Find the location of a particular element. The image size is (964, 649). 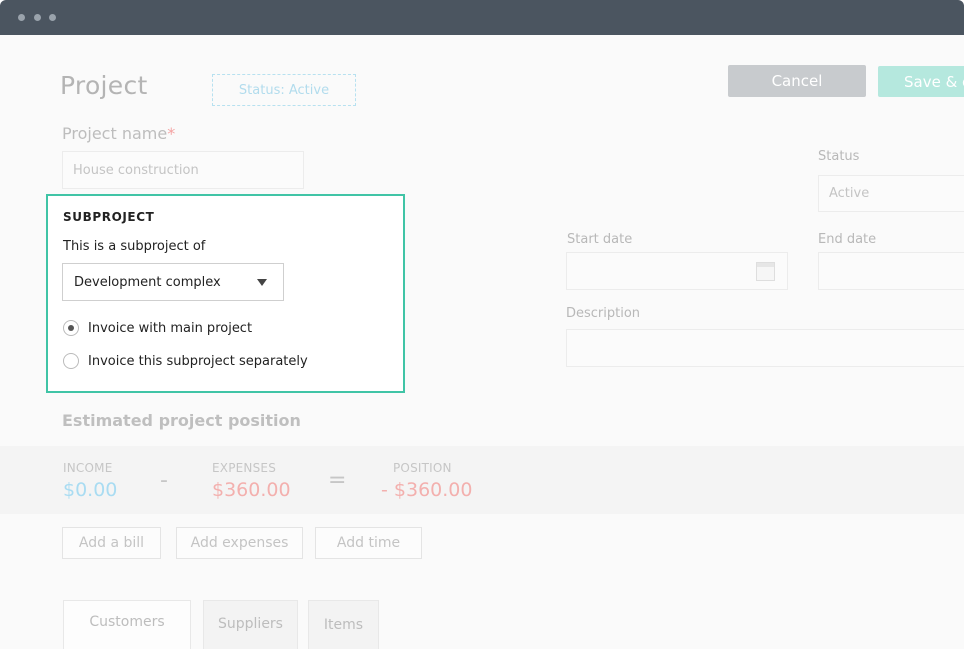

tab-items-label: Items is located at coordinates (343, 625).